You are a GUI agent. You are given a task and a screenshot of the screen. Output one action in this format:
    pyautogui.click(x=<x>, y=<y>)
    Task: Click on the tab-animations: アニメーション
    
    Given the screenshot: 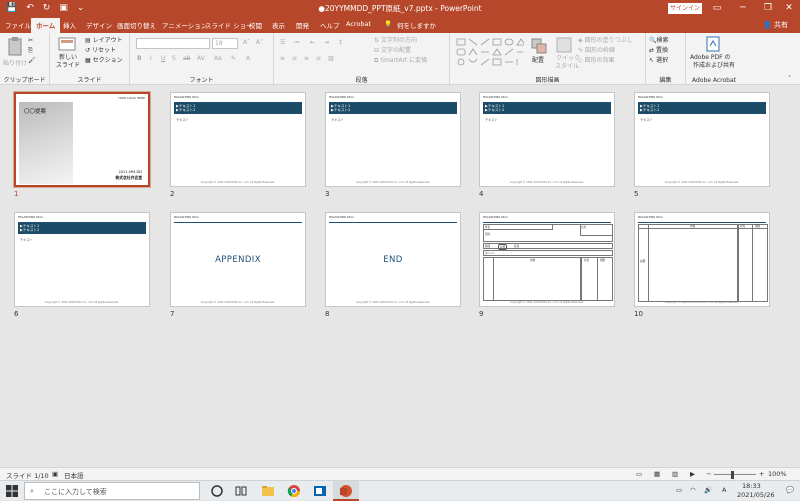 What is the action you would take?
    pyautogui.click(x=184, y=25)
    